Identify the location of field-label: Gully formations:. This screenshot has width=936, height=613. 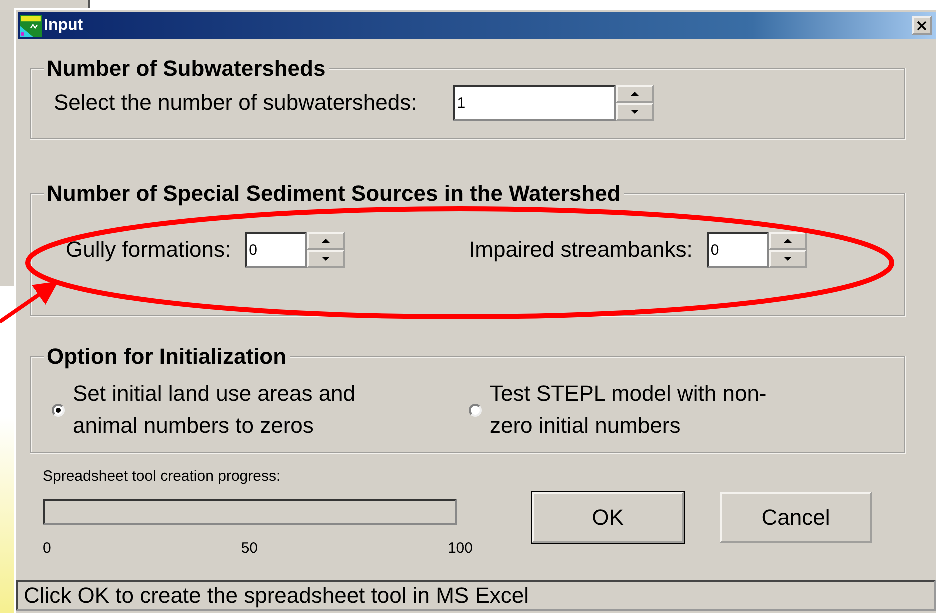
(149, 250).